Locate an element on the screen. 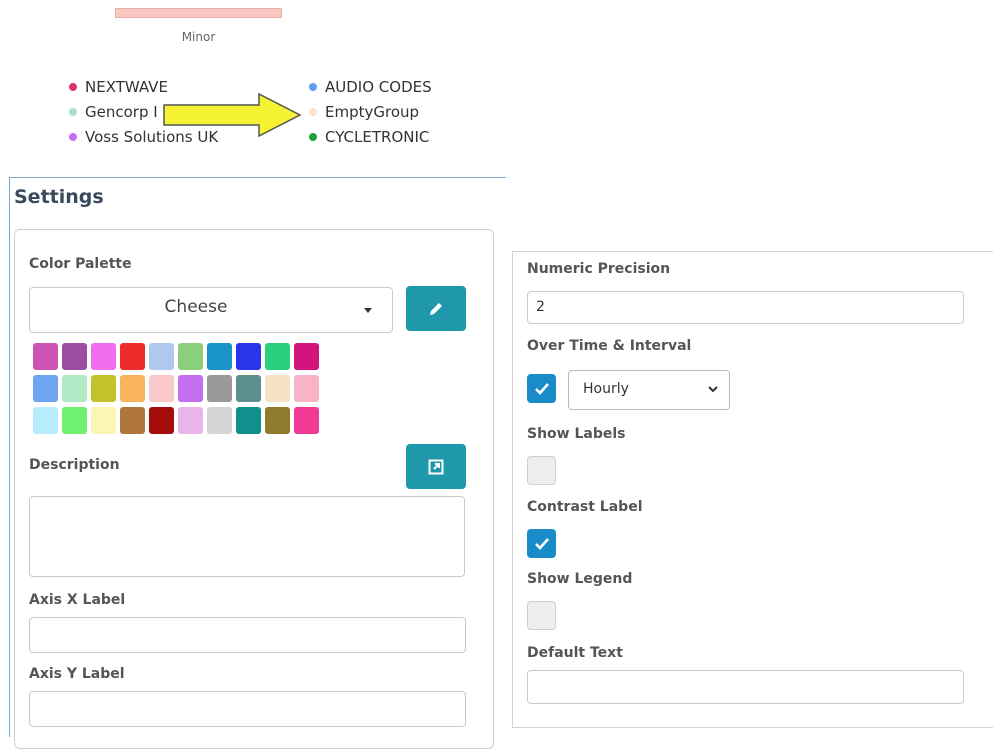 This screenshot has width=993, height=749. over-time-label: Over Time & Interval is located at coordinates (609, 346).